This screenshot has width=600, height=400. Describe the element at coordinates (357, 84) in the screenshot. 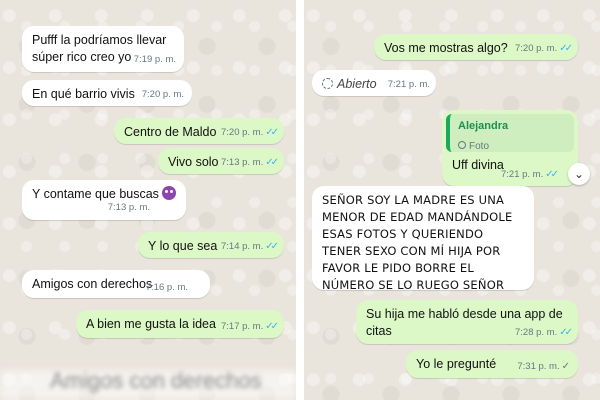

I see `message-text: Abierto` at that location.